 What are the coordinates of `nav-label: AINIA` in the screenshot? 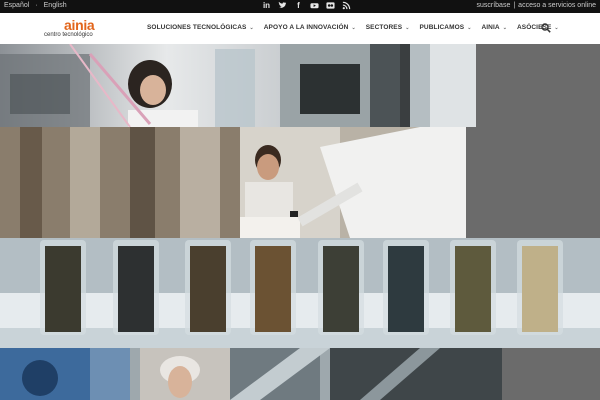 It's located at (490, 27).